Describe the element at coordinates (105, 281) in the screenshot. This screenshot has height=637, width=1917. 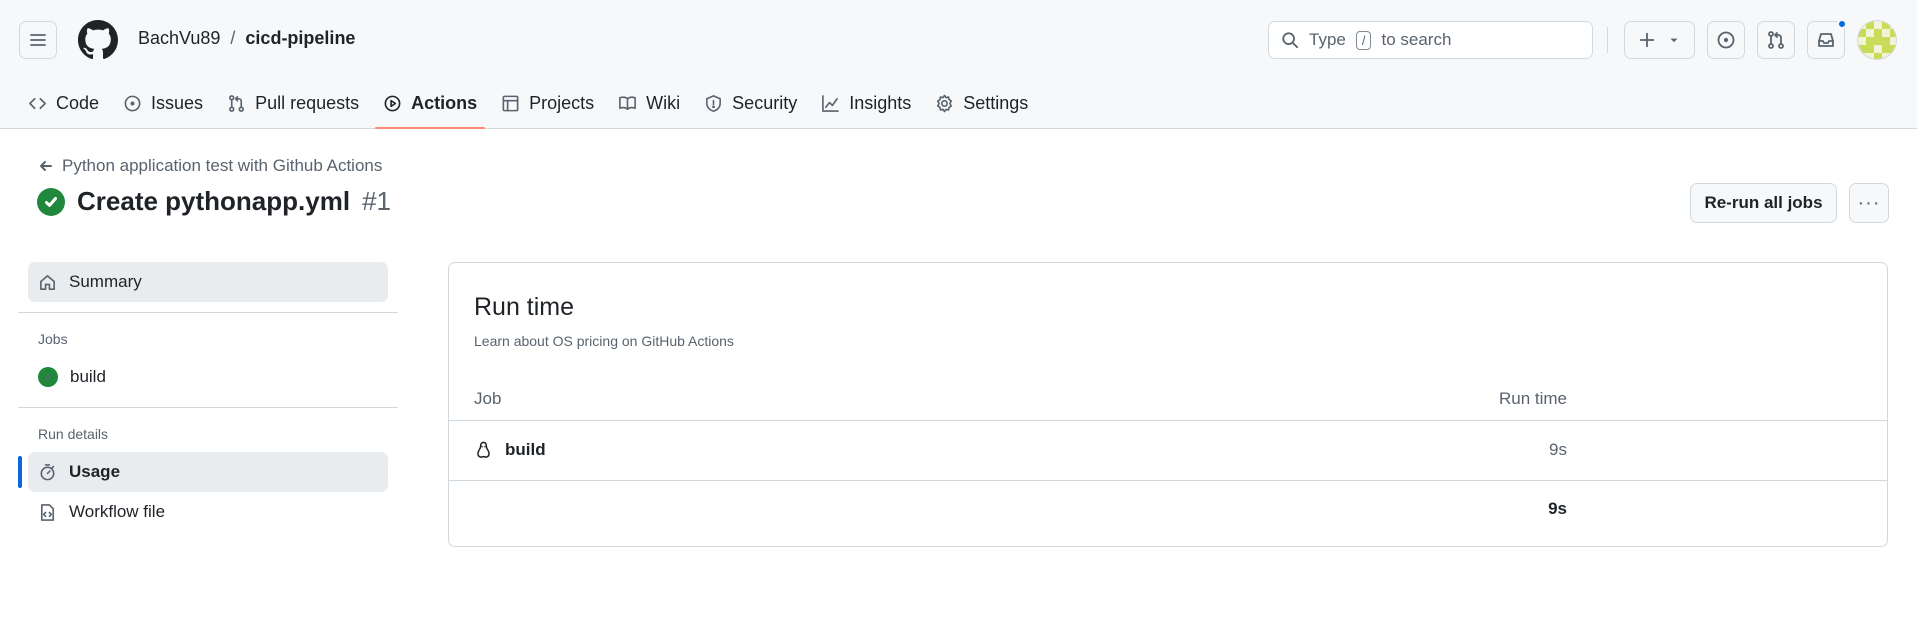
I see `sidebar-item-label: Summary` at that location.